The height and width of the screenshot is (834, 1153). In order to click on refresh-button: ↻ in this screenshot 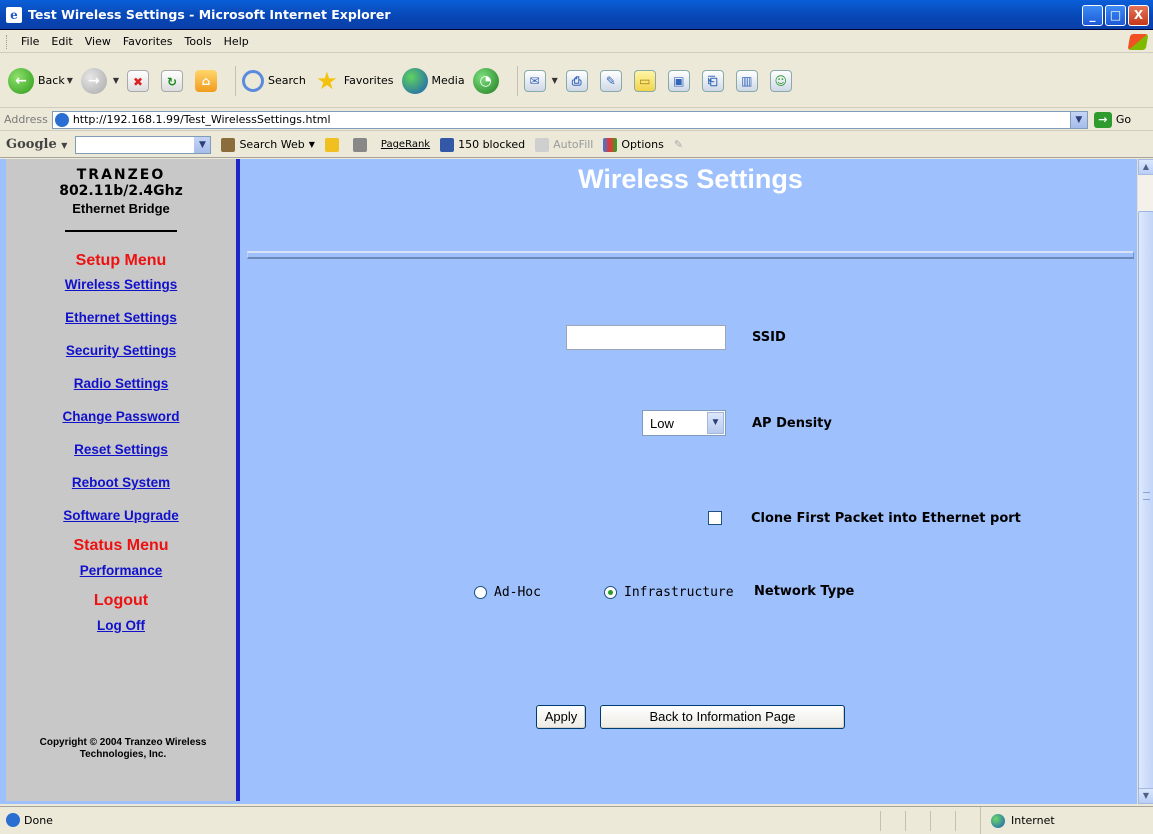, I will do `click(174, 80)`.